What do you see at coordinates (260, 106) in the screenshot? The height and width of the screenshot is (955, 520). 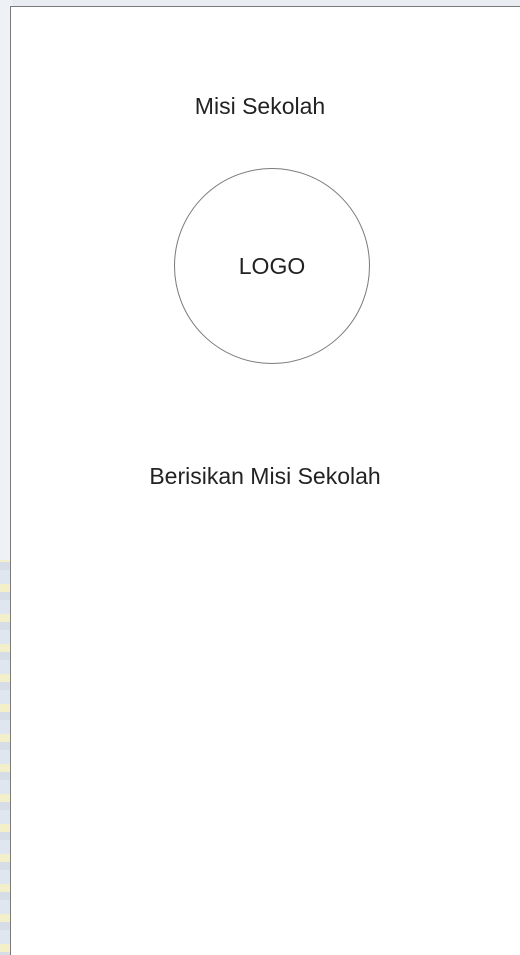 I see `page-title: Misi Sekolah` at bounding box center [260, 106].